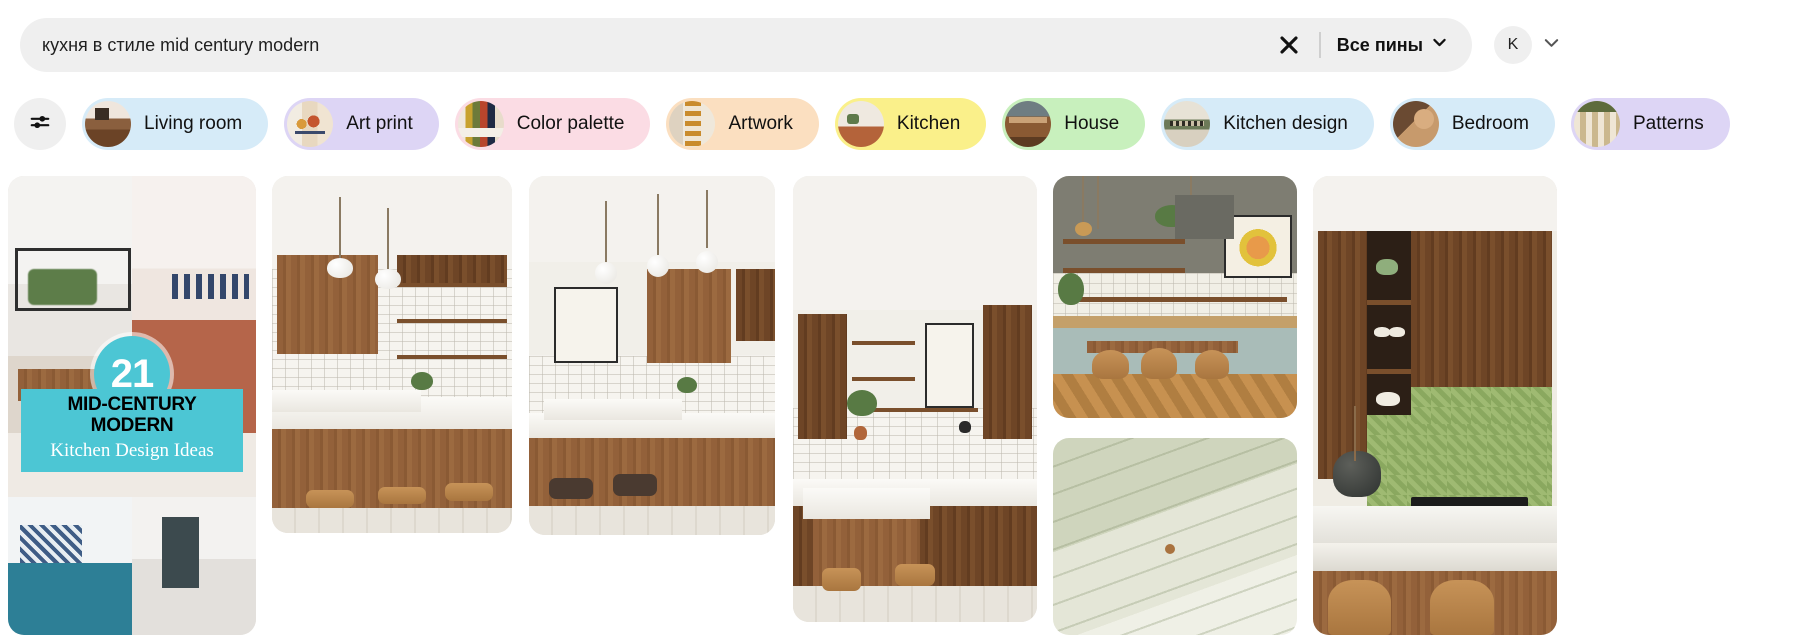 The image size is (1793, 635). I want to click on chip-bedroom: Bedroom, so click(1472, 124).